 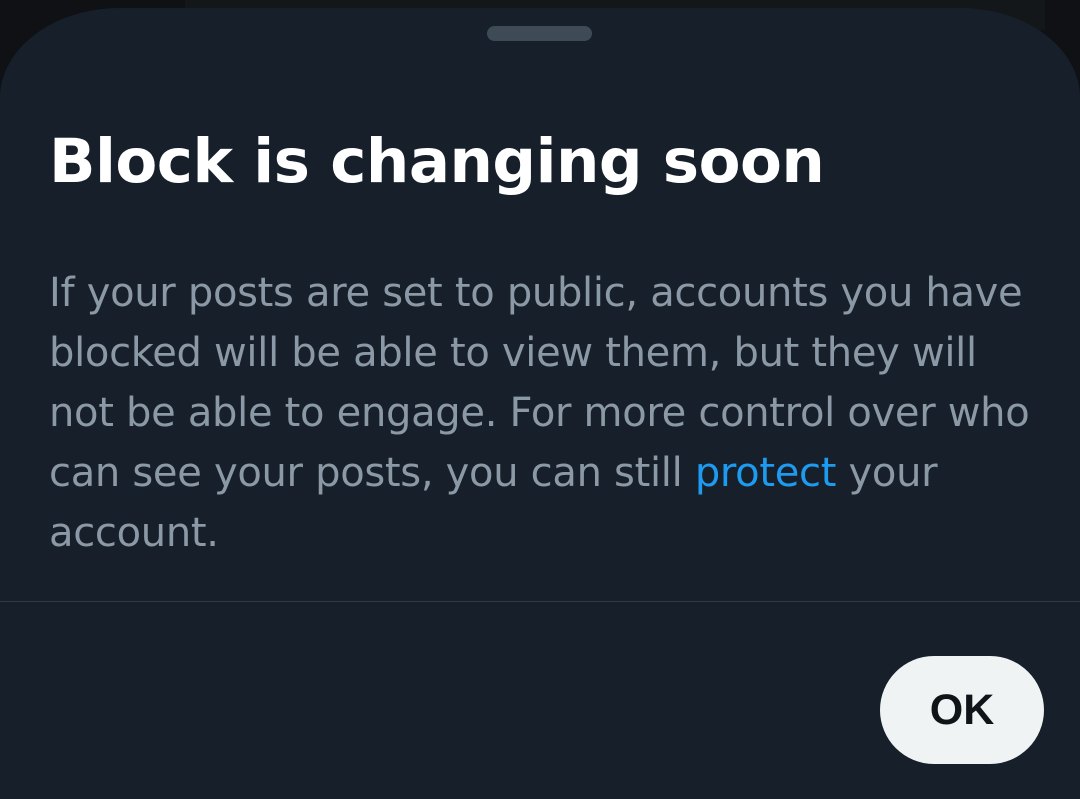 I want to click on divider, so click(x=540, y=601).